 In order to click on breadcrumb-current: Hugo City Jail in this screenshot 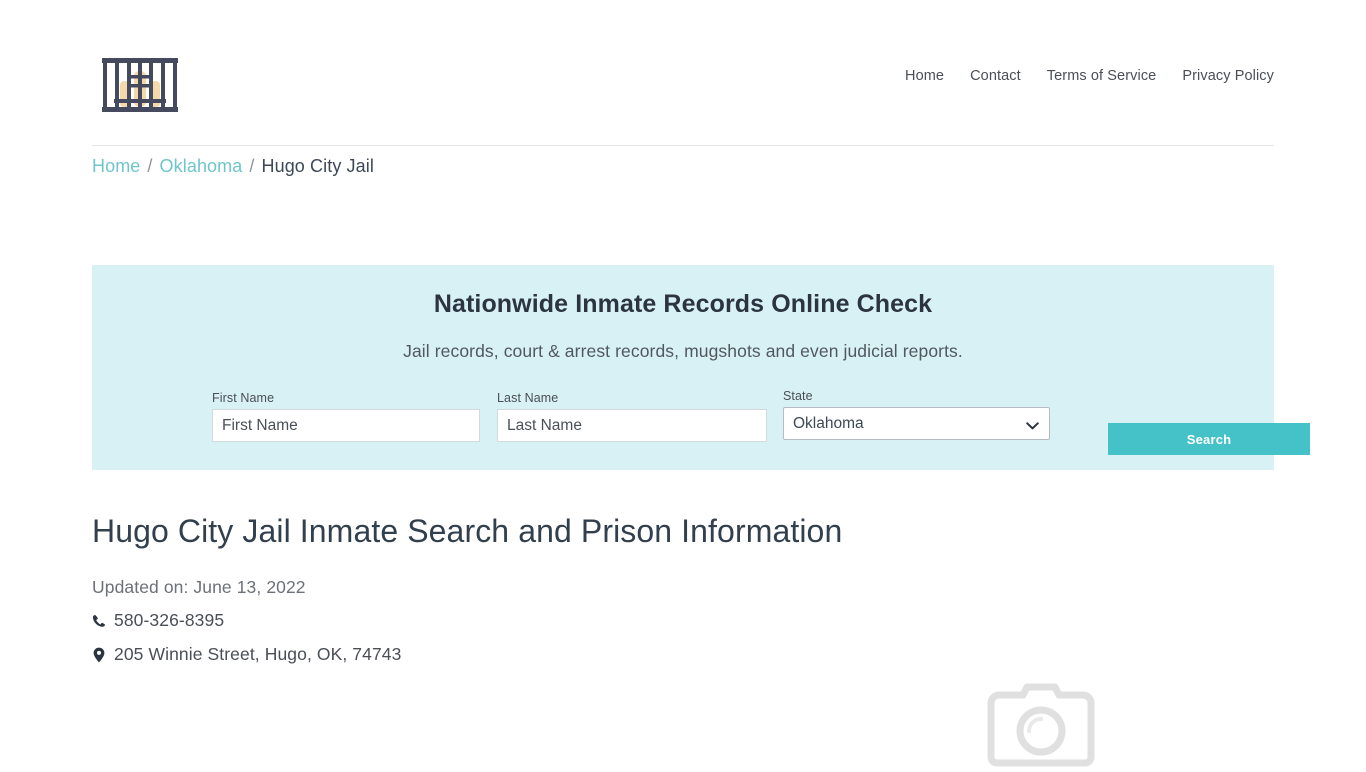, I will do `click(317, 166)`.